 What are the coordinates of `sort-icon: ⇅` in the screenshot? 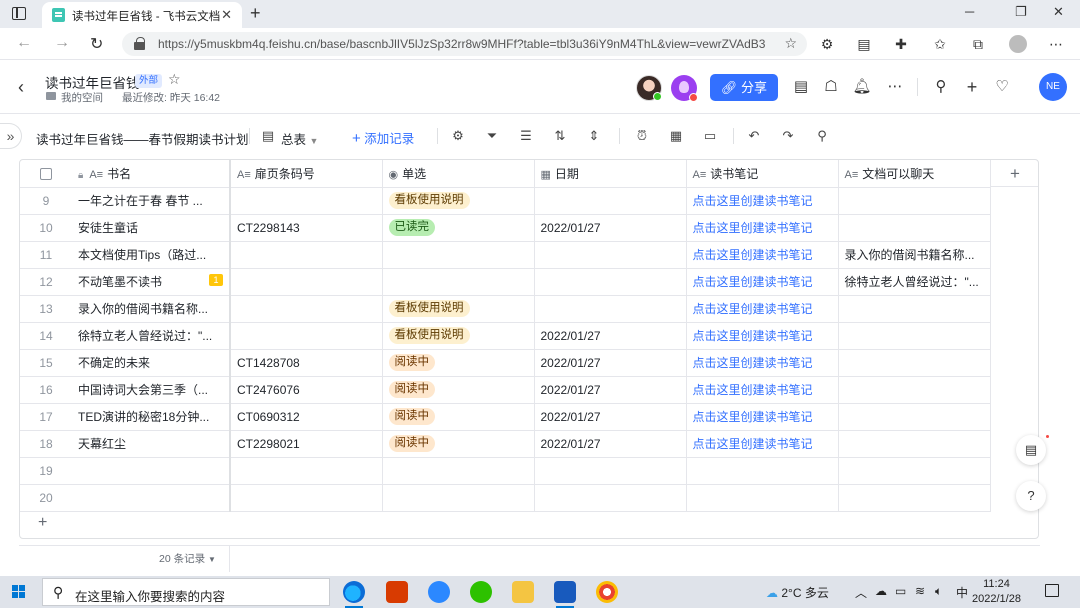 It's located at (560, 136).